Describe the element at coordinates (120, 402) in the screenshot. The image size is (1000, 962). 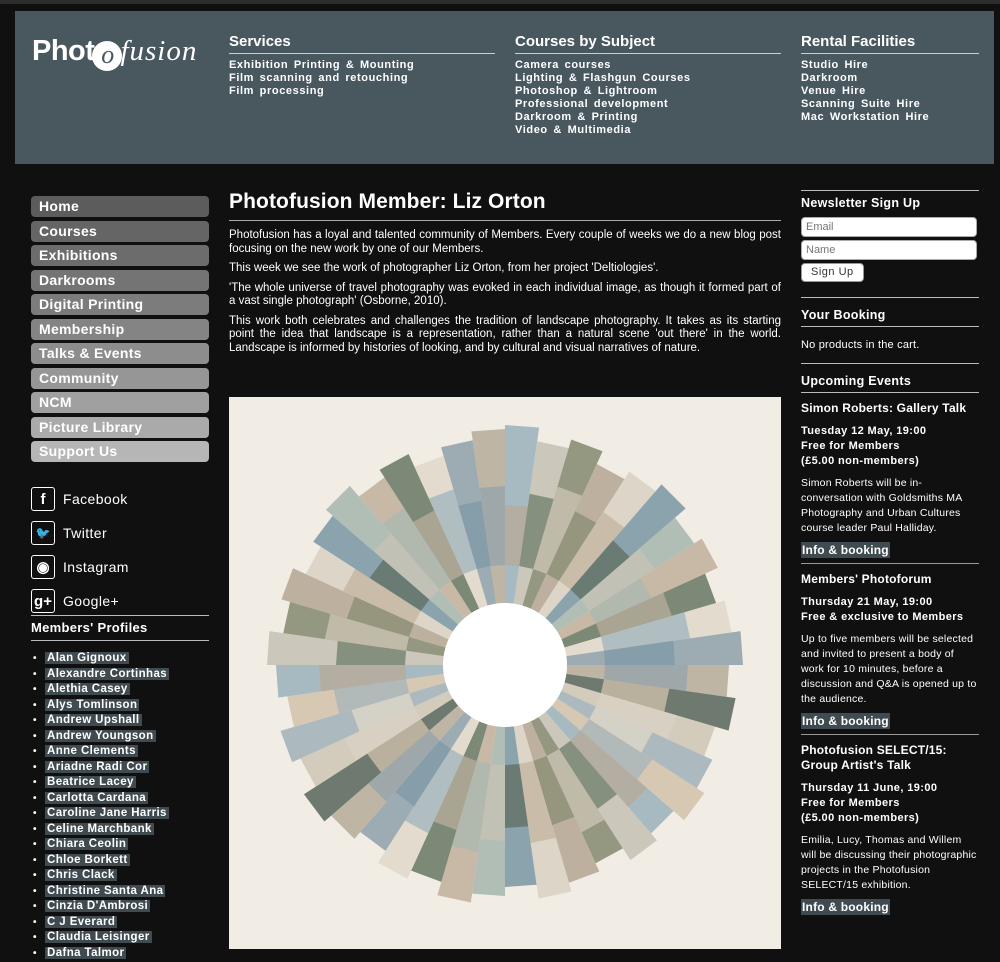
I see `nav-item-ncm: NCM` at that location.